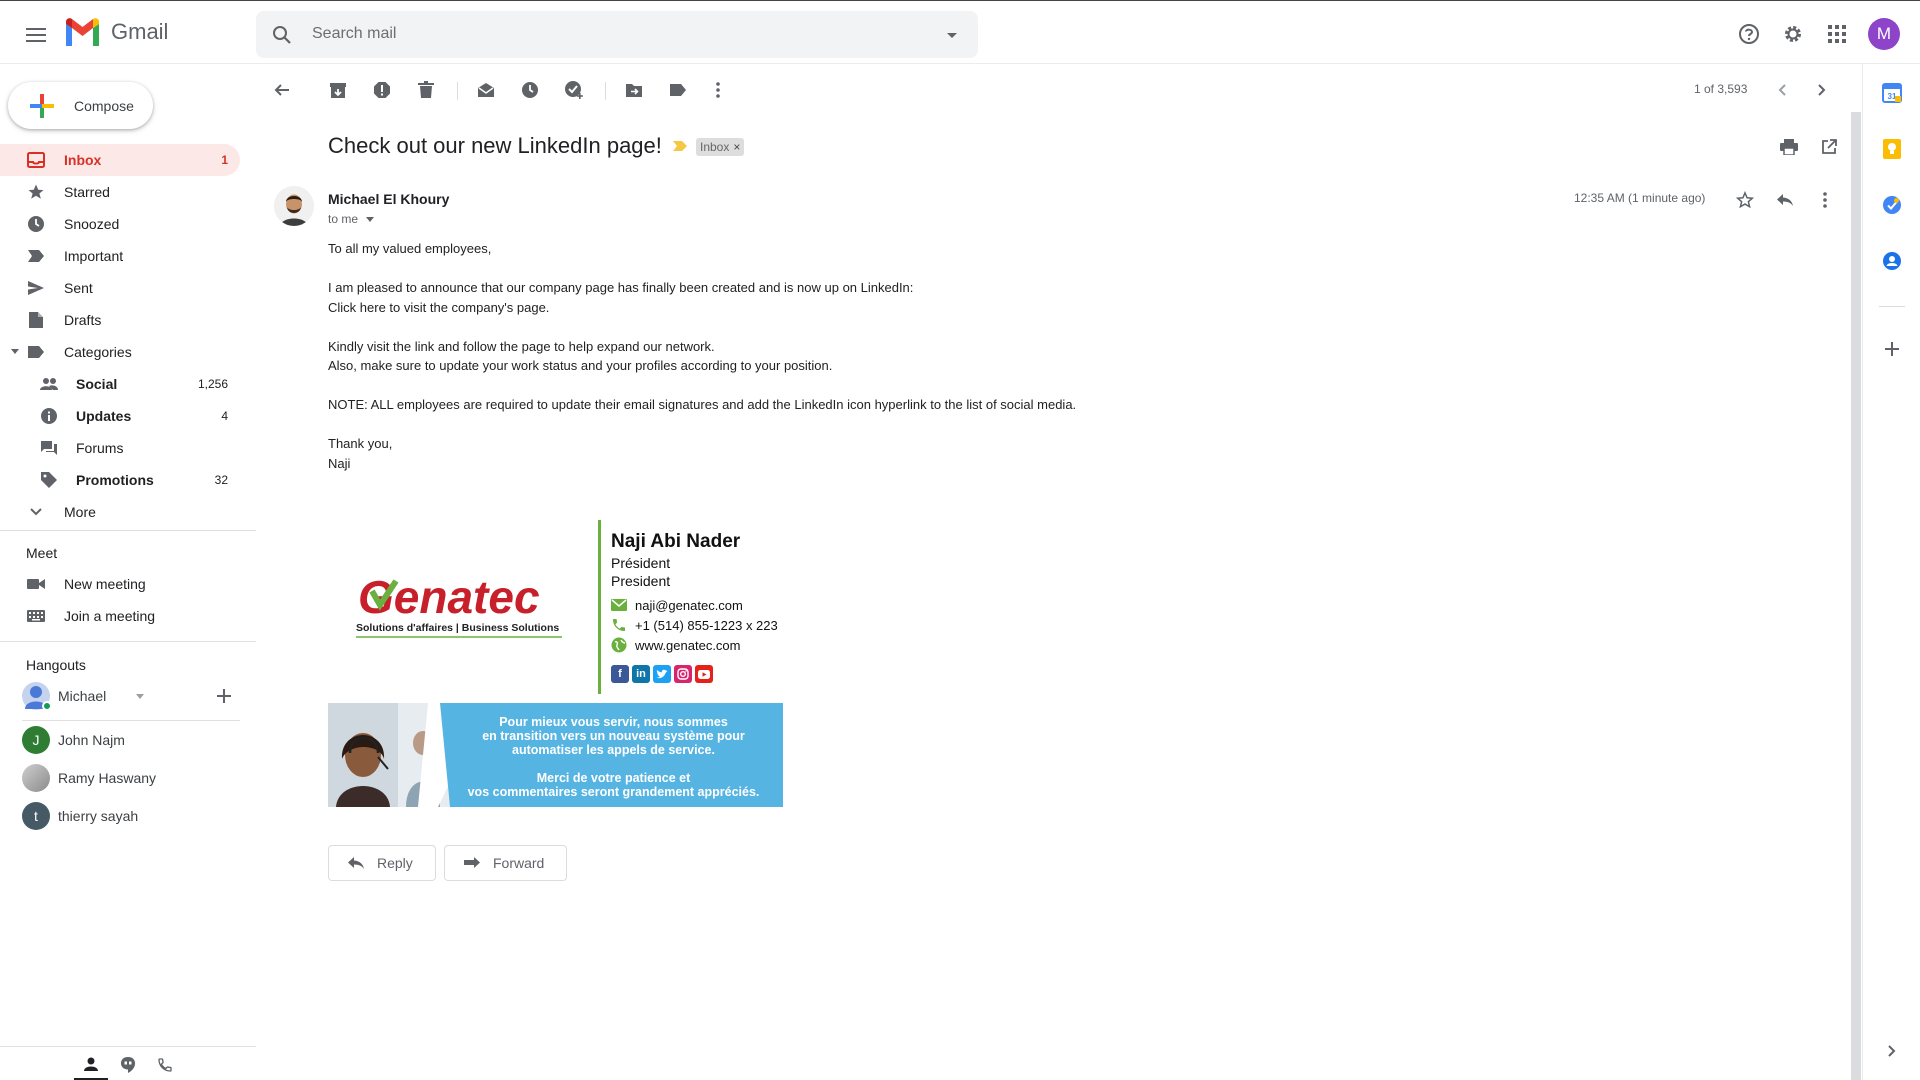  I want to click on newer-button, so click(1782, 90).